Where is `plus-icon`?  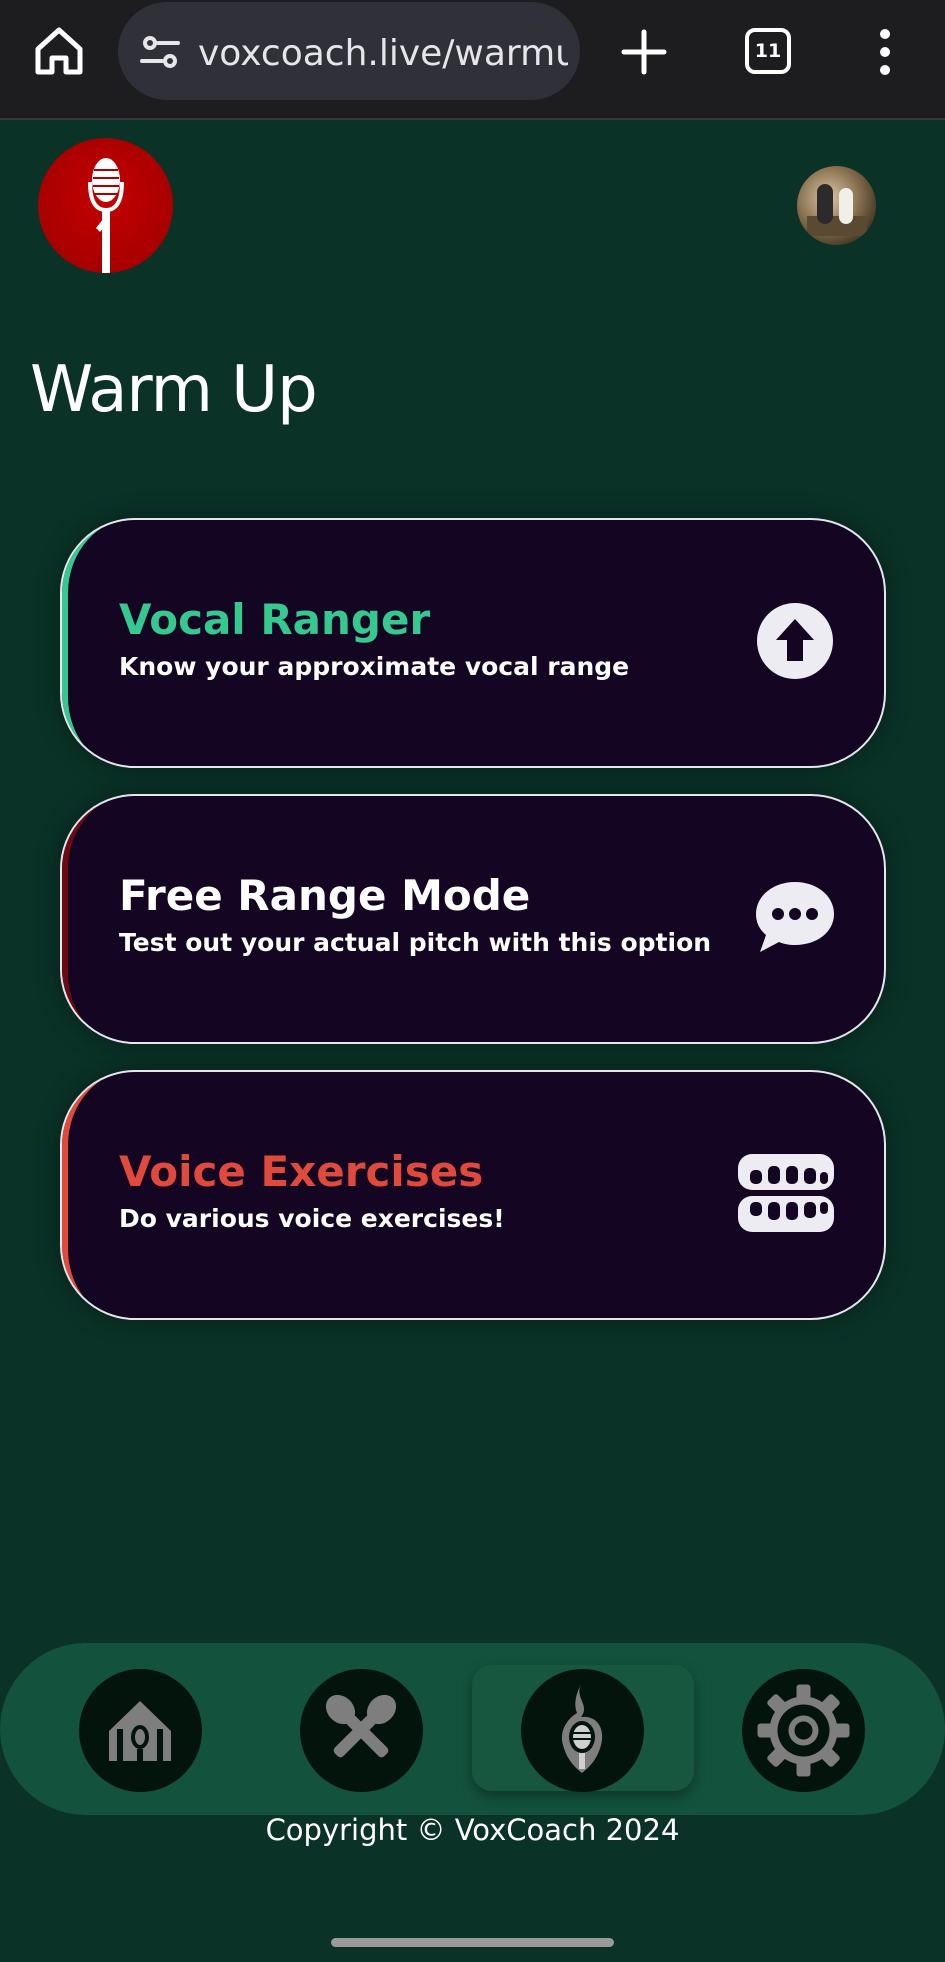
plus-icon is located at coordinates (644, 52).